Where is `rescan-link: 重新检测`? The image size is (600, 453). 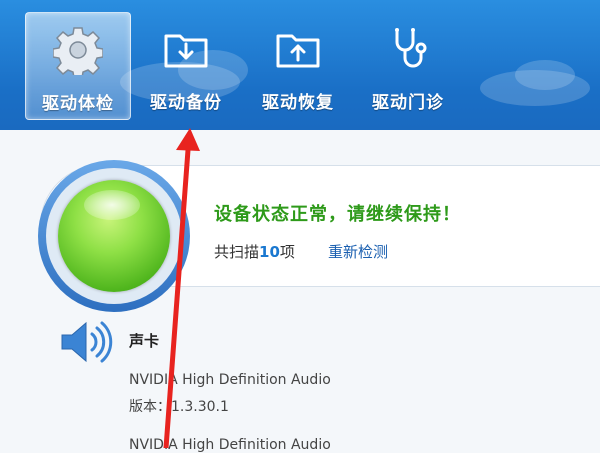
rescan-link: 重新检测 is located at coordinates (358, 251).